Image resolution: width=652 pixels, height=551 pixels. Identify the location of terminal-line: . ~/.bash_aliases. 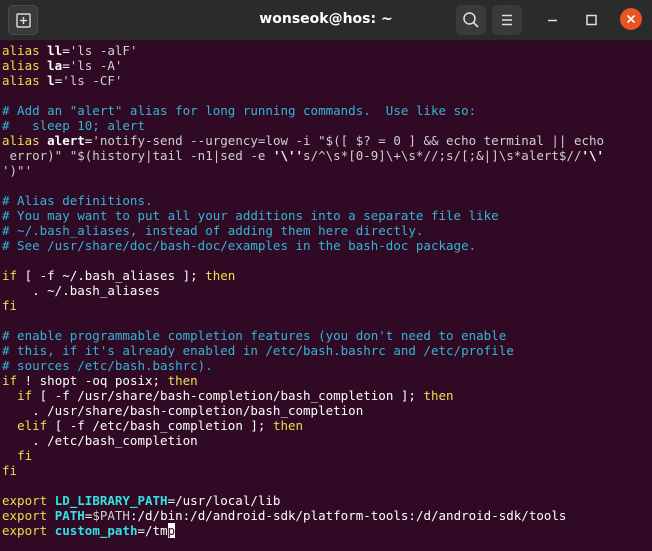
(81, 290).